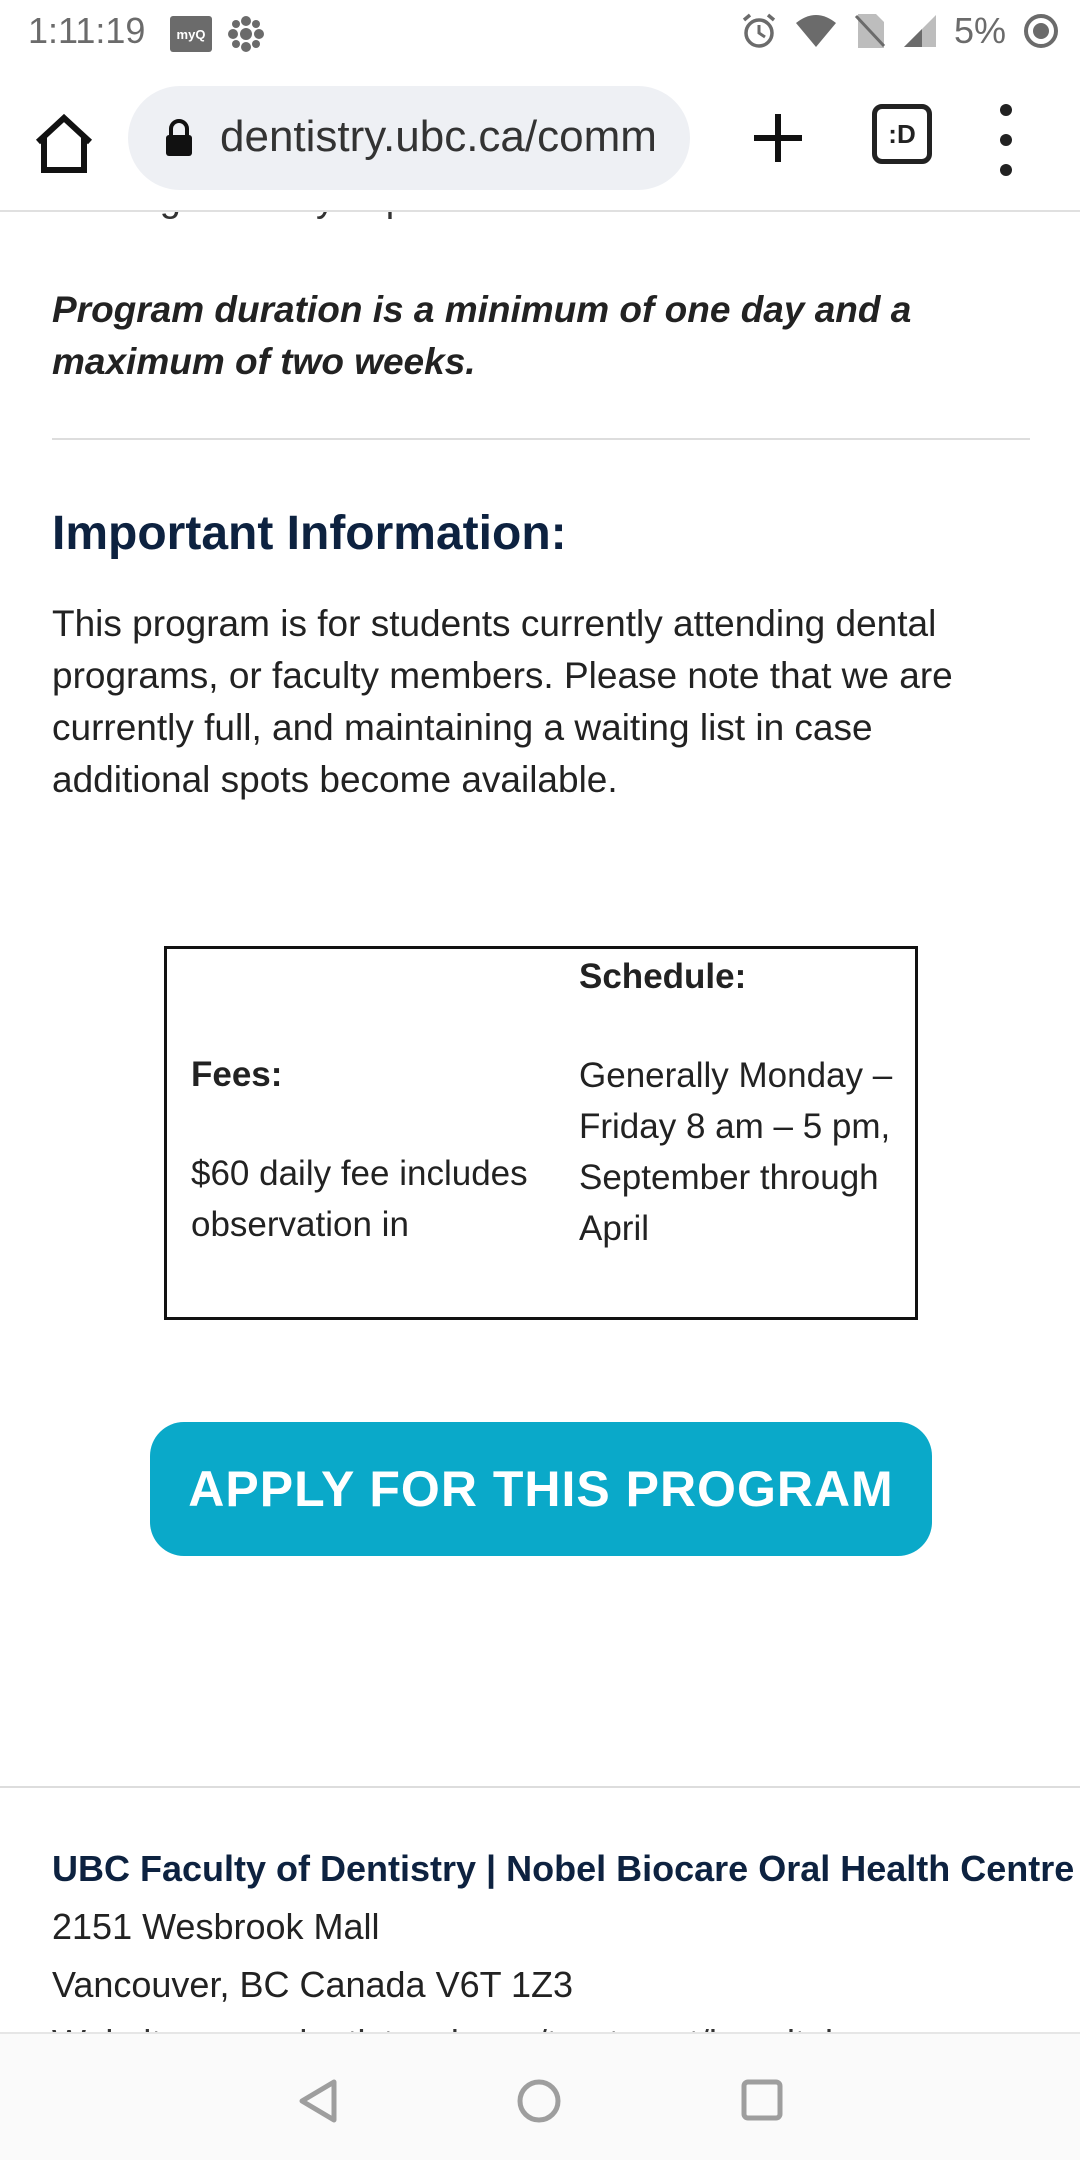 This screenshot has height=2160, width=1080. I want to click on status-time: 1:11:19, so click(87, 30).